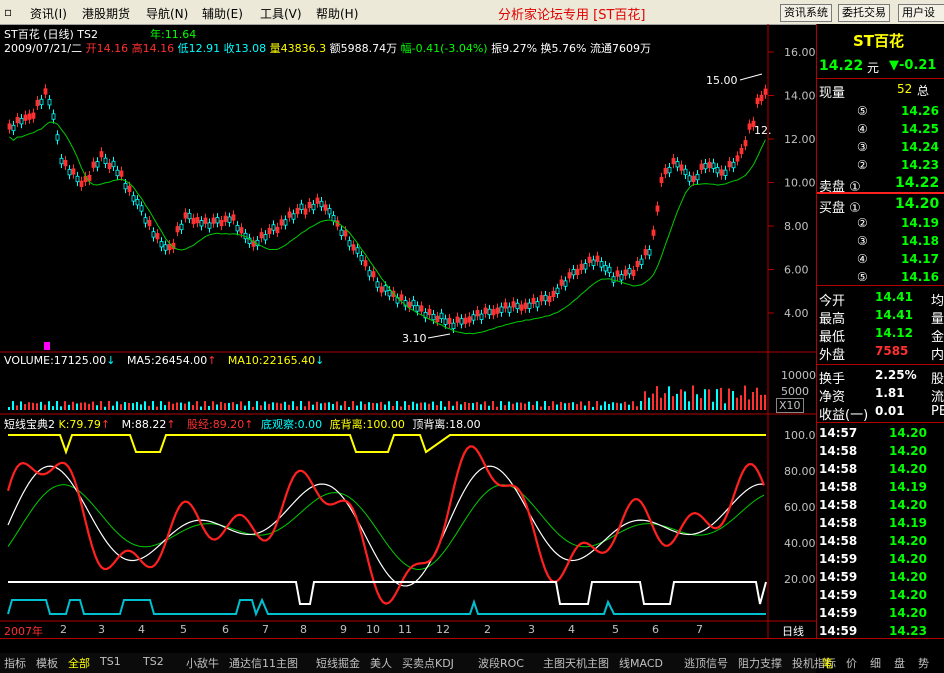 This screenshot has height=673, width=944. What do you see at coordinates (222, 13) in the screenshot?
I see `menu-assist: 辅助(E)` at bounding box center [222, 13].